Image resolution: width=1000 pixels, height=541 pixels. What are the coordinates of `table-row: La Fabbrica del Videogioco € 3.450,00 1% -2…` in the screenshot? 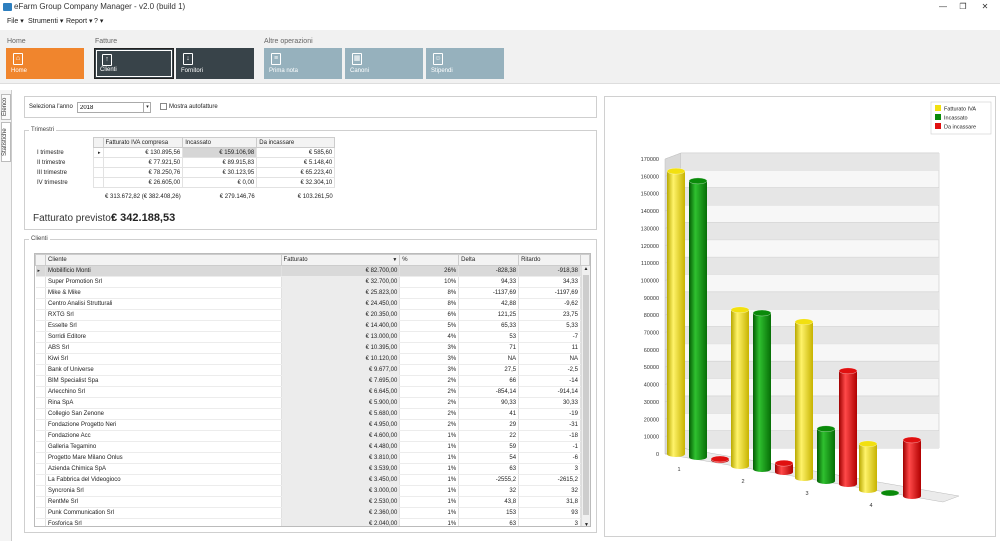 It's located at (312, 480).